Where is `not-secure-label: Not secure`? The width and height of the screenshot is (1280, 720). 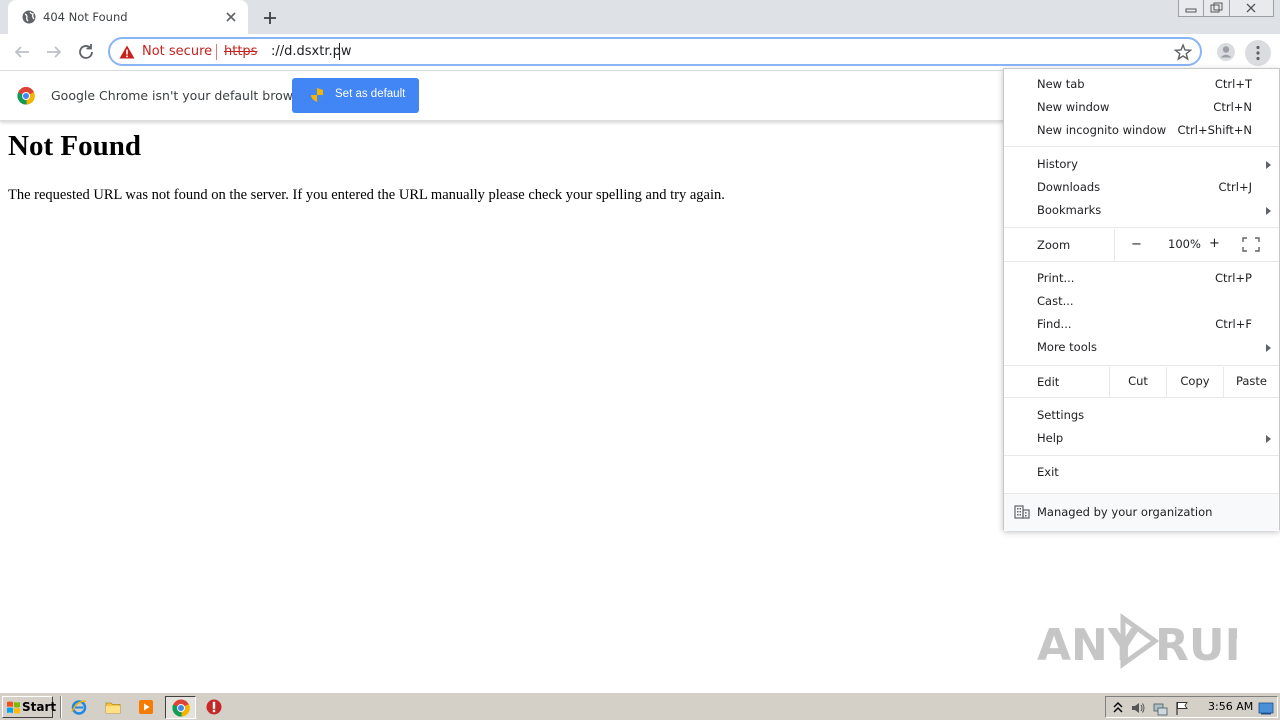 not-secure-label: Not secure is located at coordinates (177, 51).